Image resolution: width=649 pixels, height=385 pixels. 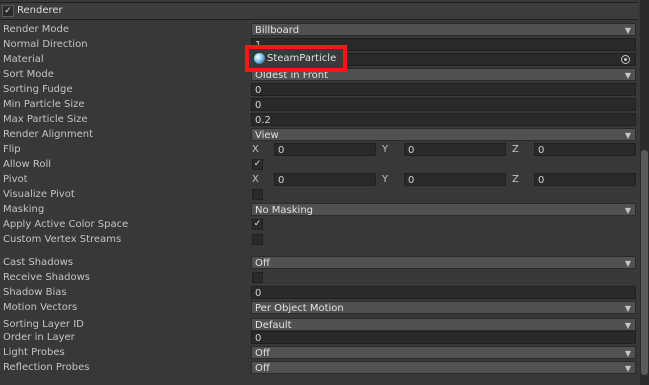 What do you see at coordinates (257, 194) in the screenshot?
I see `visualize-pivot-checkbox` at bounding box center [257, 194].